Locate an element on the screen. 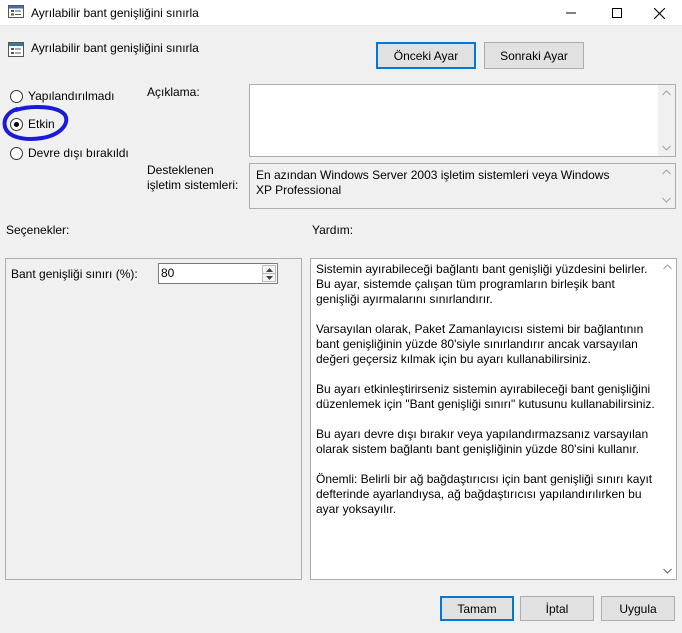  options-heading: Seçenekler: is located at coordinates (38, 230).